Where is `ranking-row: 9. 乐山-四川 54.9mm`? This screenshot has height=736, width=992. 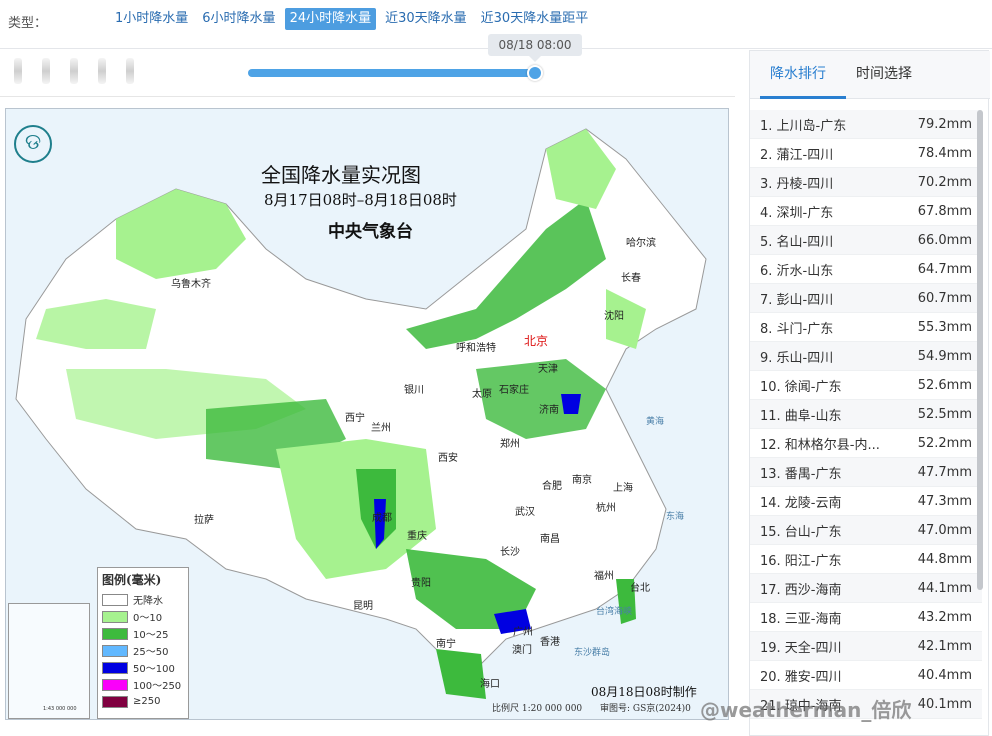 ranking-row: 9. 乐山-四川 54.9mm is located at coordinates (866, 356).